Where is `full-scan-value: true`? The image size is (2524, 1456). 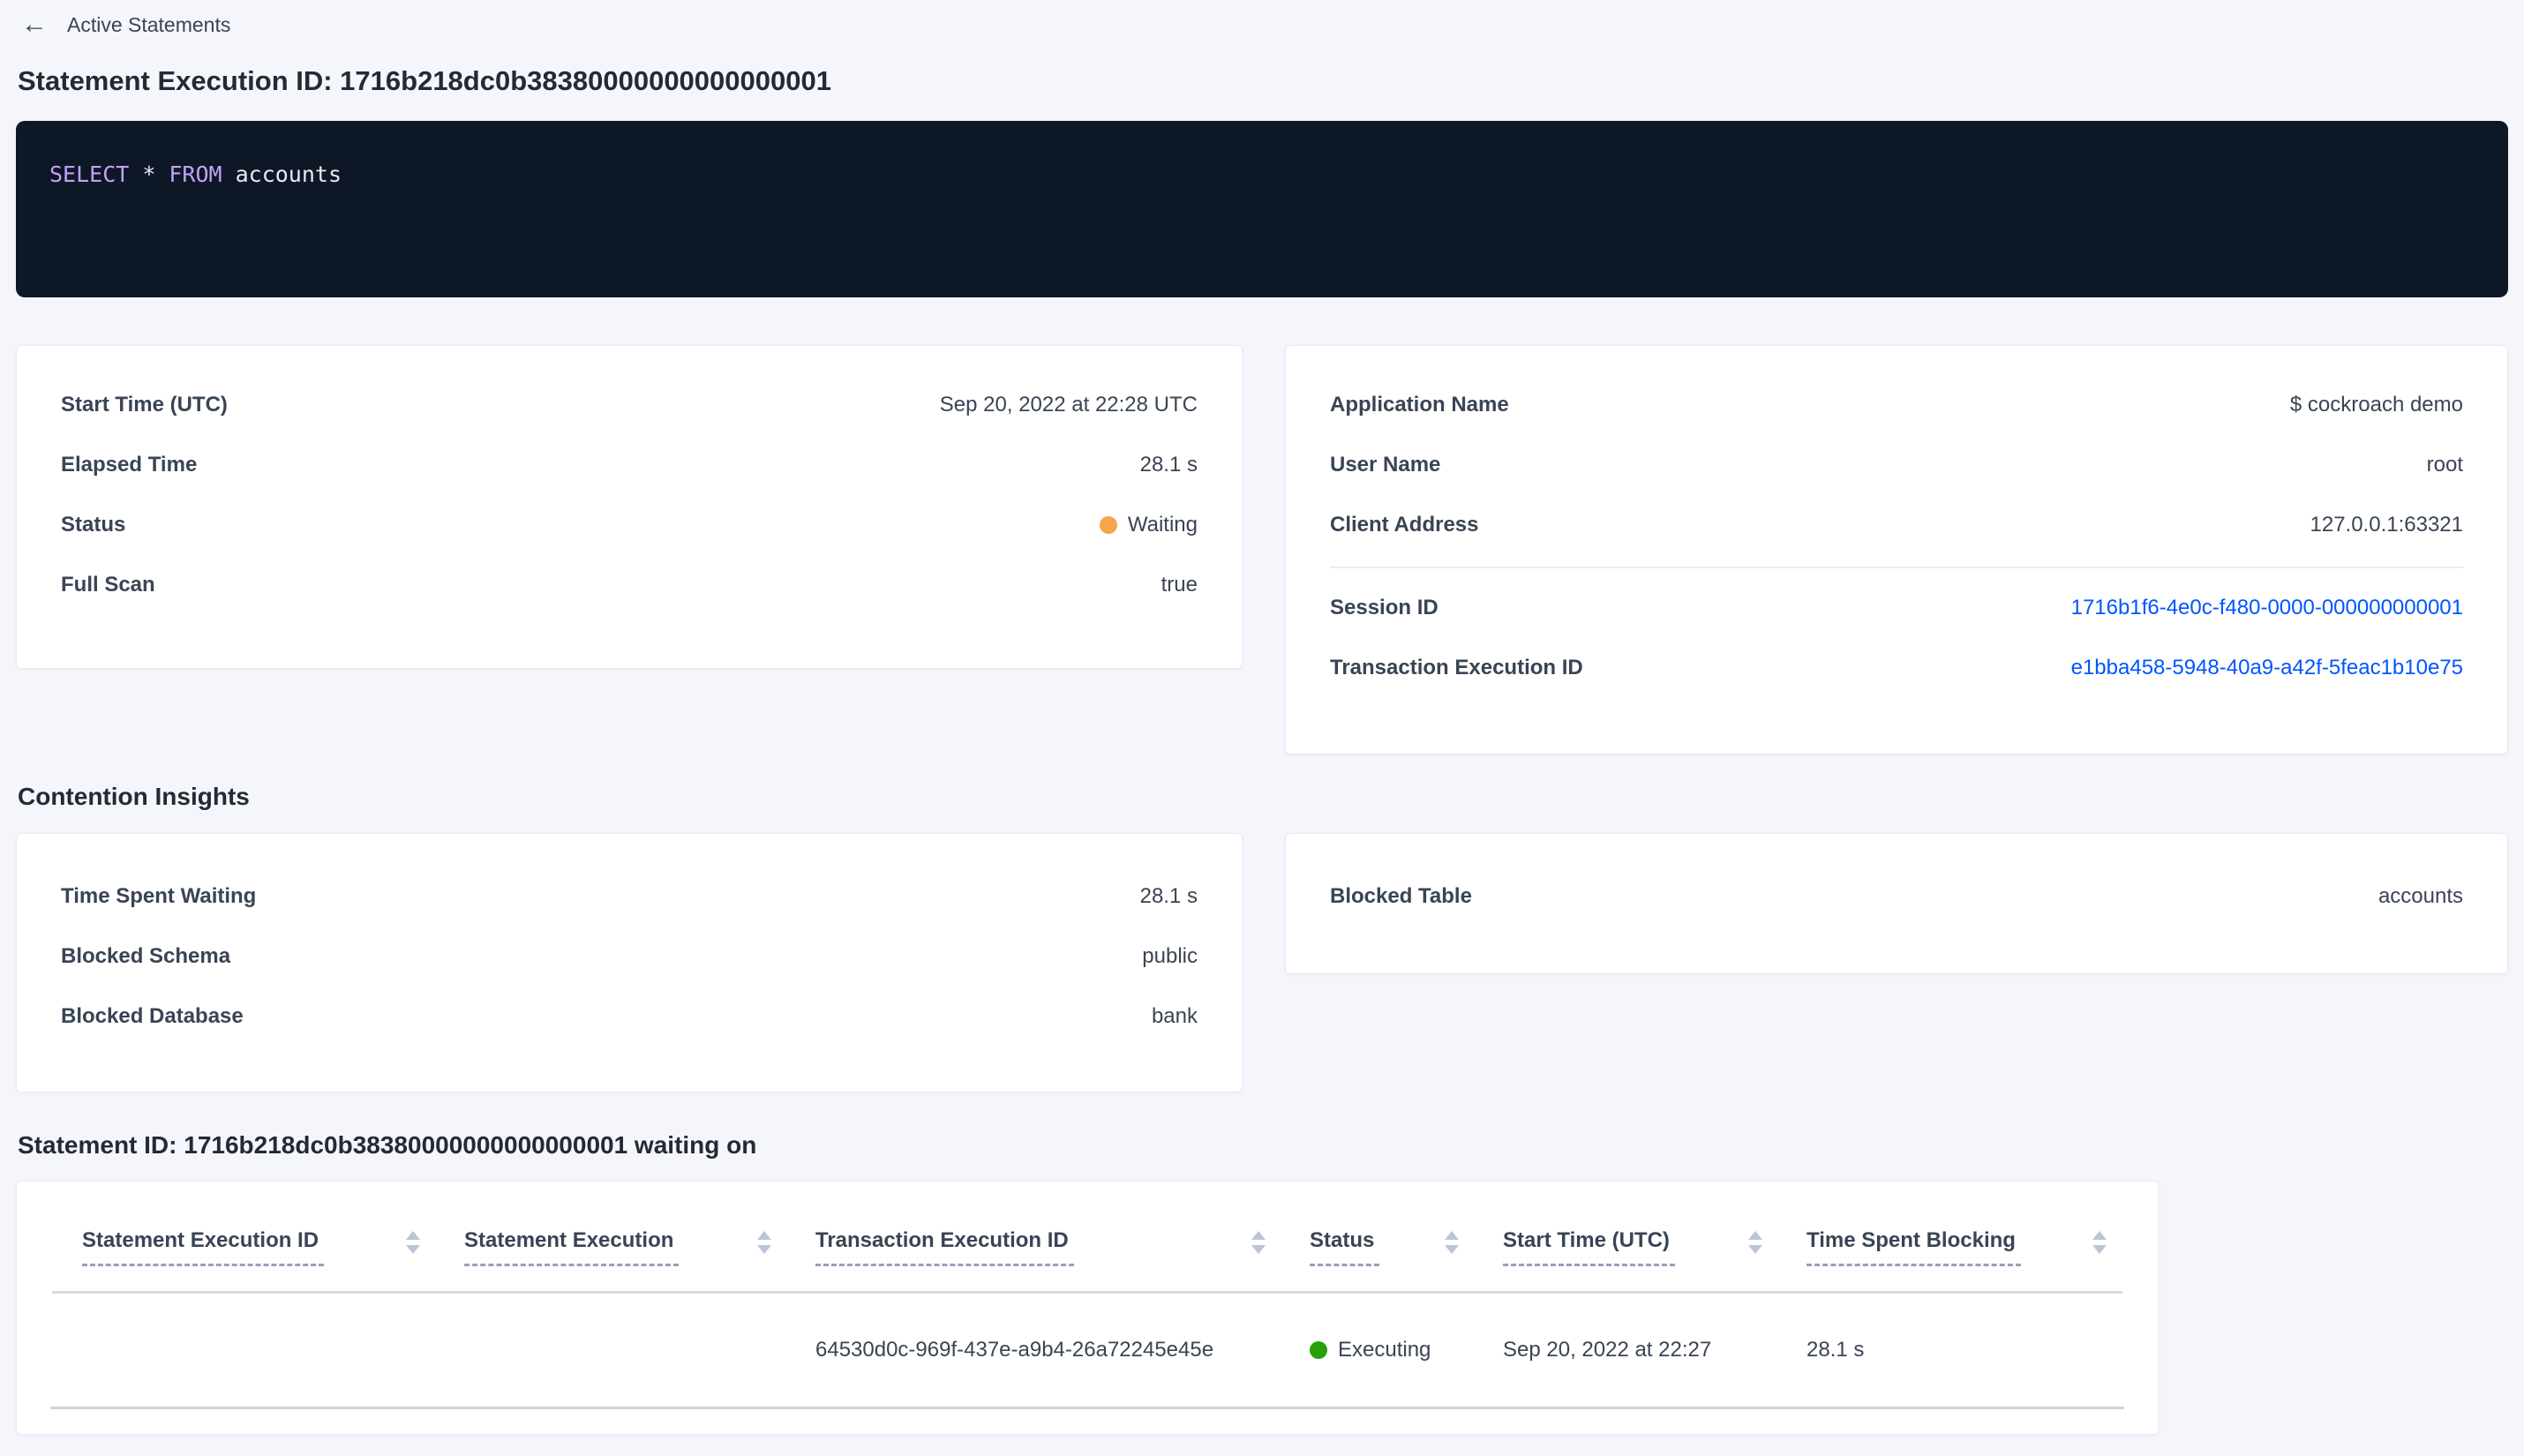
full-scan-value: true is located at coordinates (1179, 585).